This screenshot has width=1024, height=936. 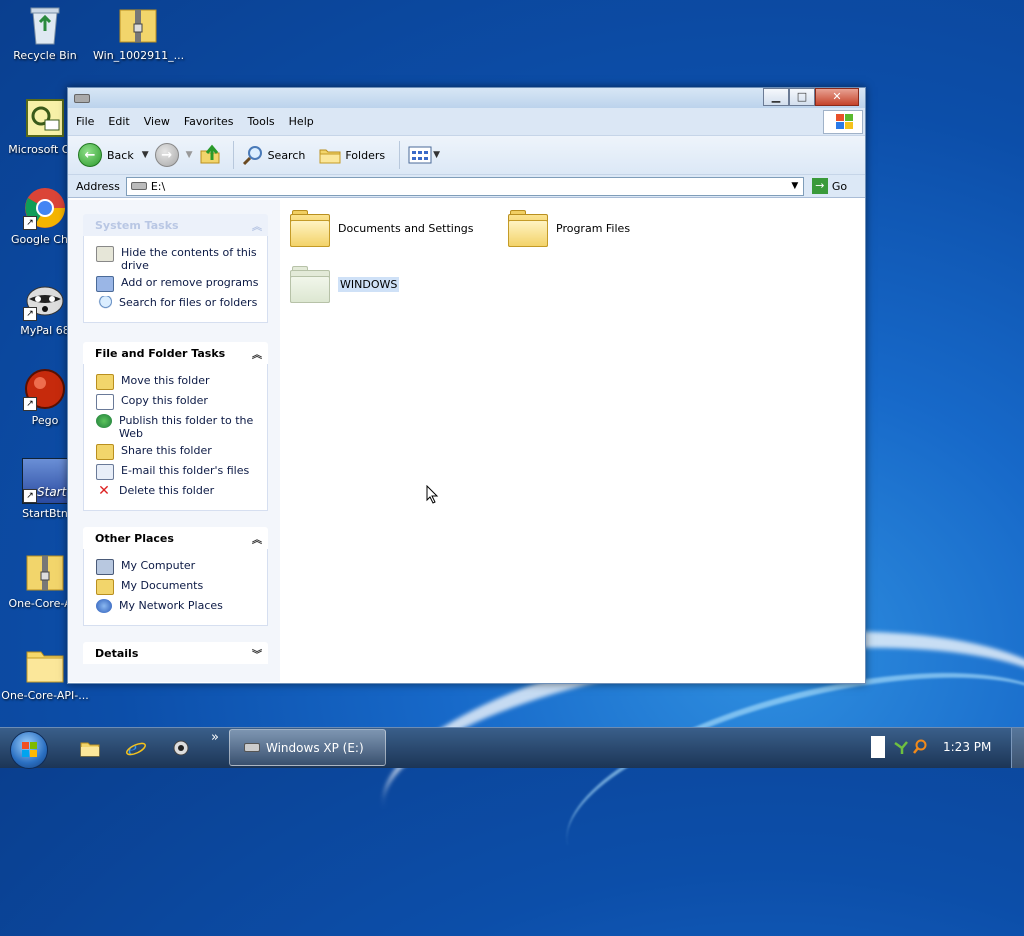 What do you see at coordinates (105, 402) in the screenshot?
I see `copy-folder-icon` at bounding box center [105, 402].